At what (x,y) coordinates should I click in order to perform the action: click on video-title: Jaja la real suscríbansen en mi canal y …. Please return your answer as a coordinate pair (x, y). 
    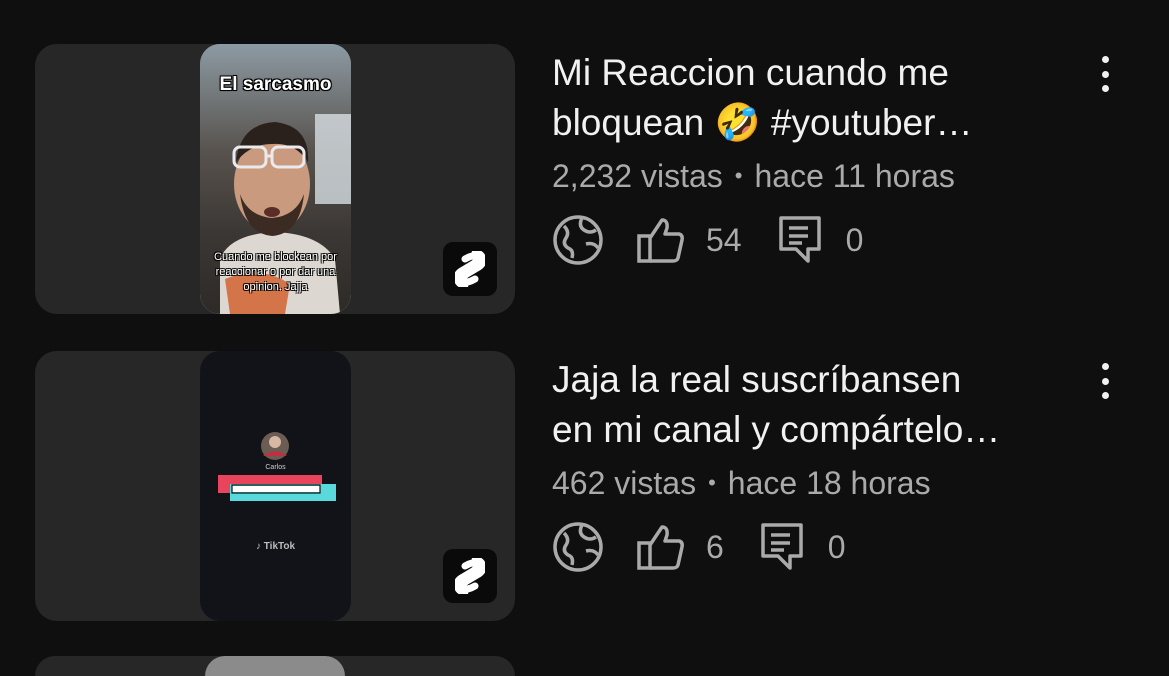
    Looking at the image, I should click on (817, 405).